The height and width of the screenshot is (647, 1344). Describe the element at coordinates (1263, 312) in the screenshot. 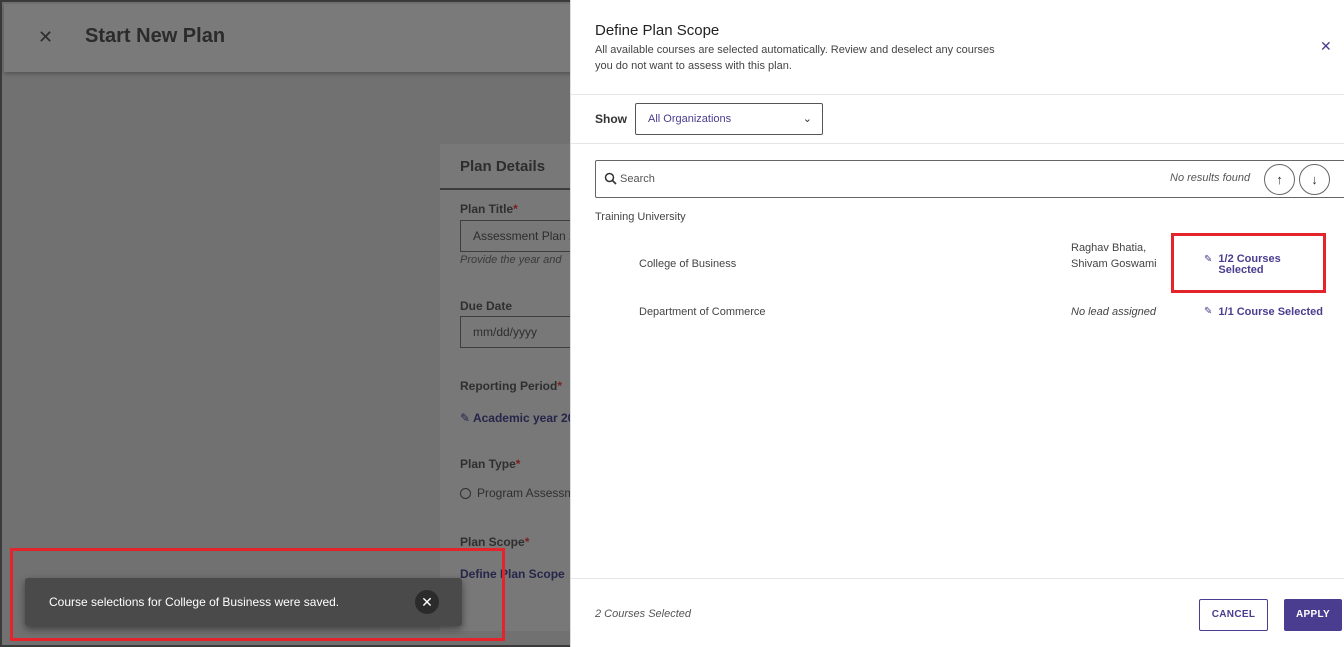

I see `courses-selected-link: ✎ 1/1 Course Selected` at that location.